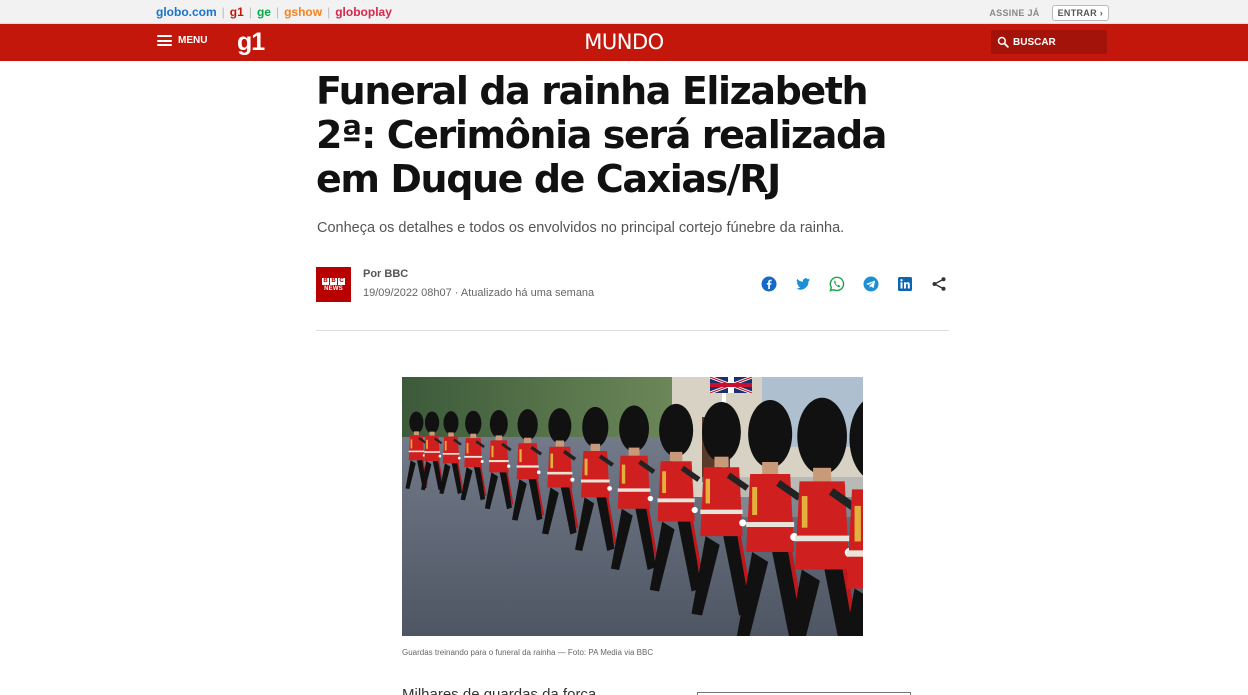  Describe the element at coordinates (264, 12) in the screenshot. I see `brand-link-ge: ge` at that location.